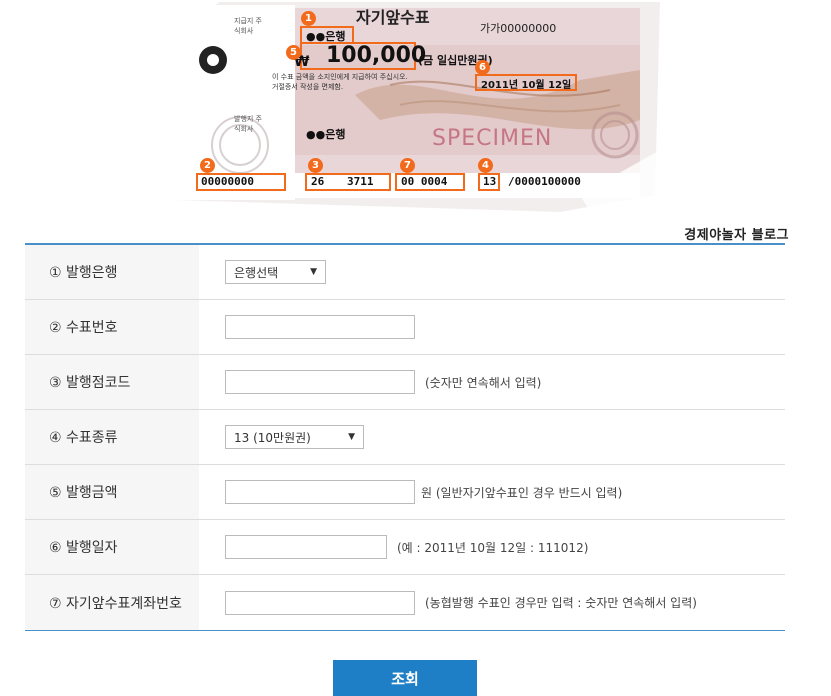 This screenshot has width=831, height=696. Describe the element at coordinates (393, 17) in the screenshot. I see `check-title: 자기앞수표` at that location.